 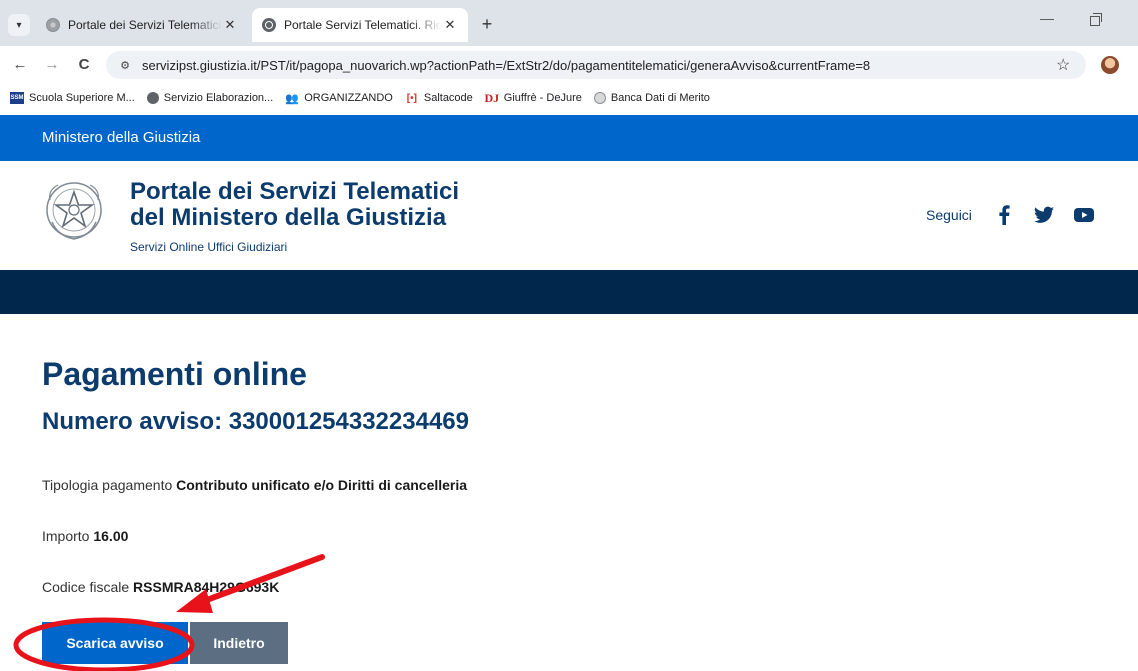 I want to click on ssm-icon: SSM, so click(x=17, y=98).